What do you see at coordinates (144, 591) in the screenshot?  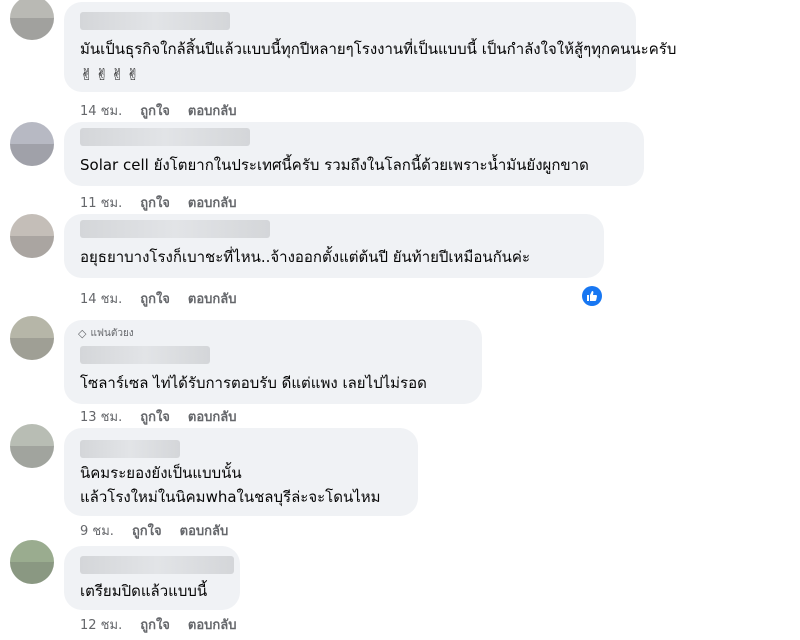 I see `comment-text: เตรียมปิดแล้วแบบนี้` at bounding box center [144, 591].